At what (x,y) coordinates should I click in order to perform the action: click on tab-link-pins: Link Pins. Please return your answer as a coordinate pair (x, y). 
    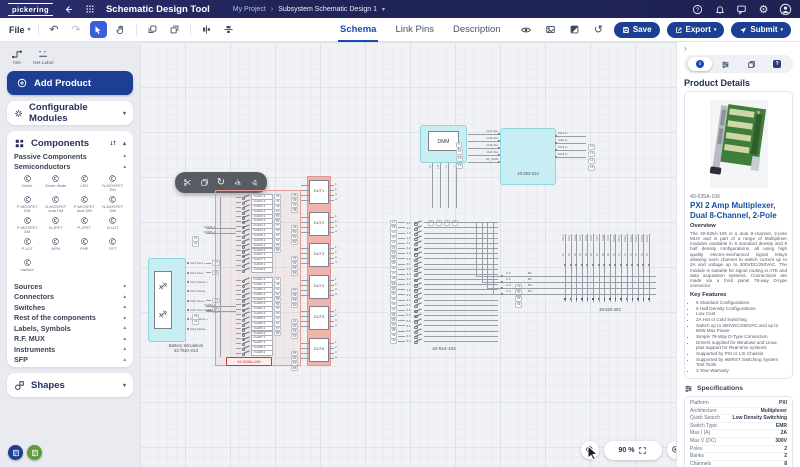
    Looking at the image, I should click on (414, 30).